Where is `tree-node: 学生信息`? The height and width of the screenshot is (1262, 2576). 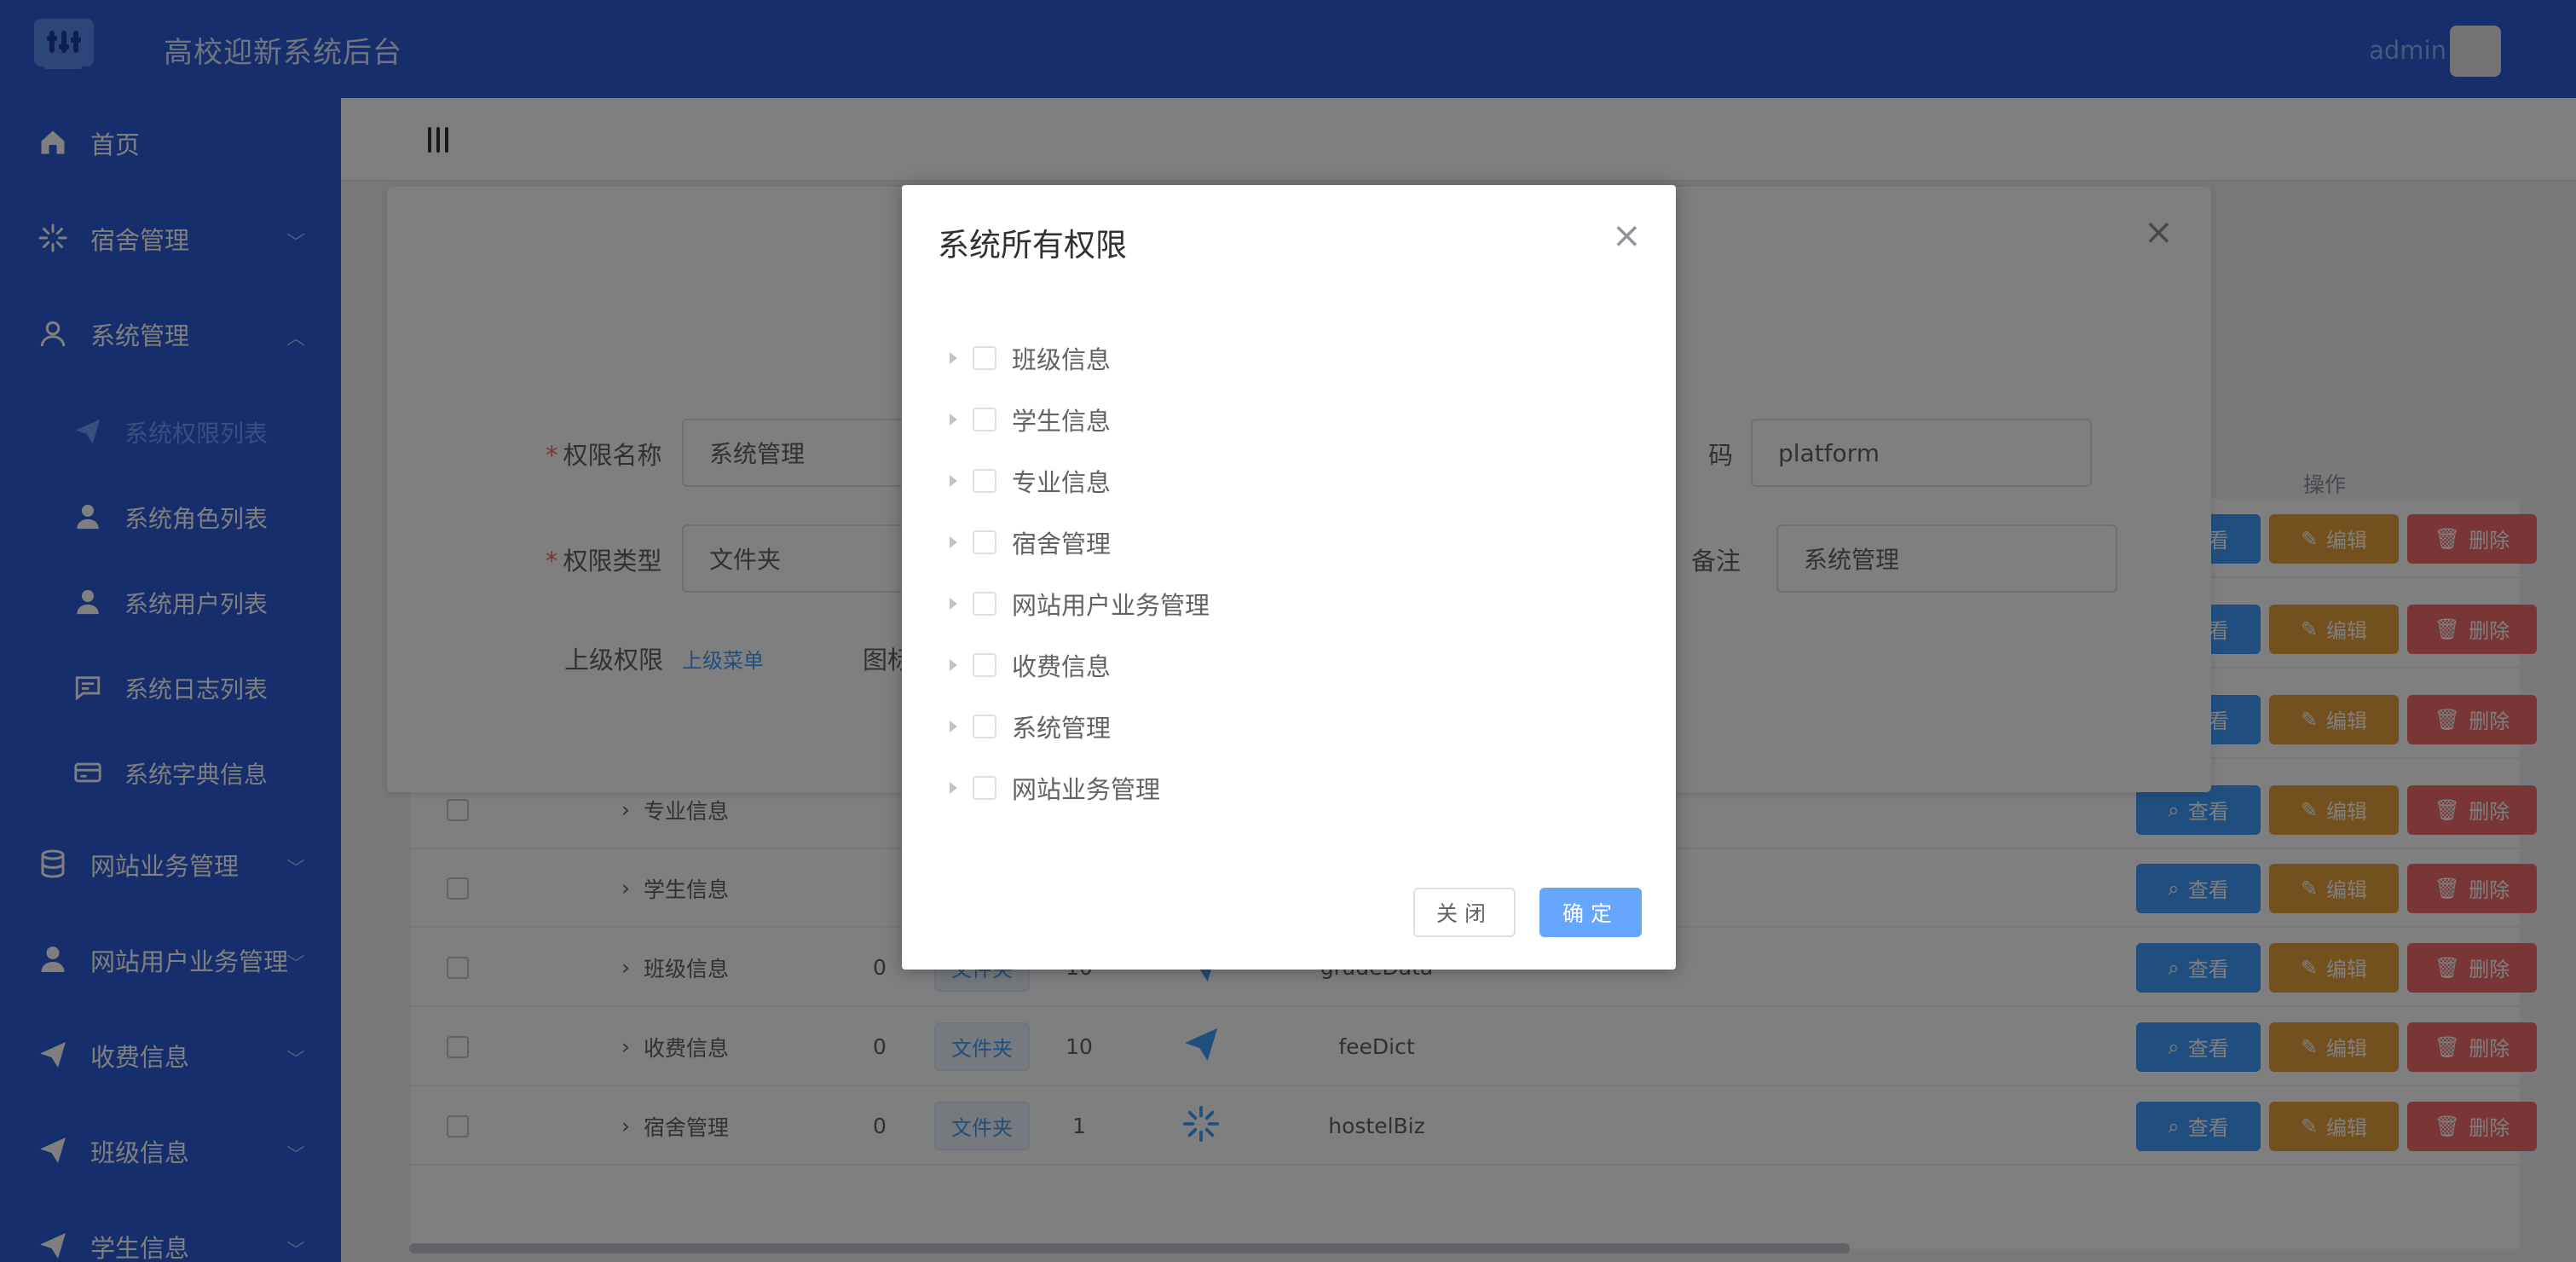
tree-node: 学生信息 is located at coordinates (1030, 419).